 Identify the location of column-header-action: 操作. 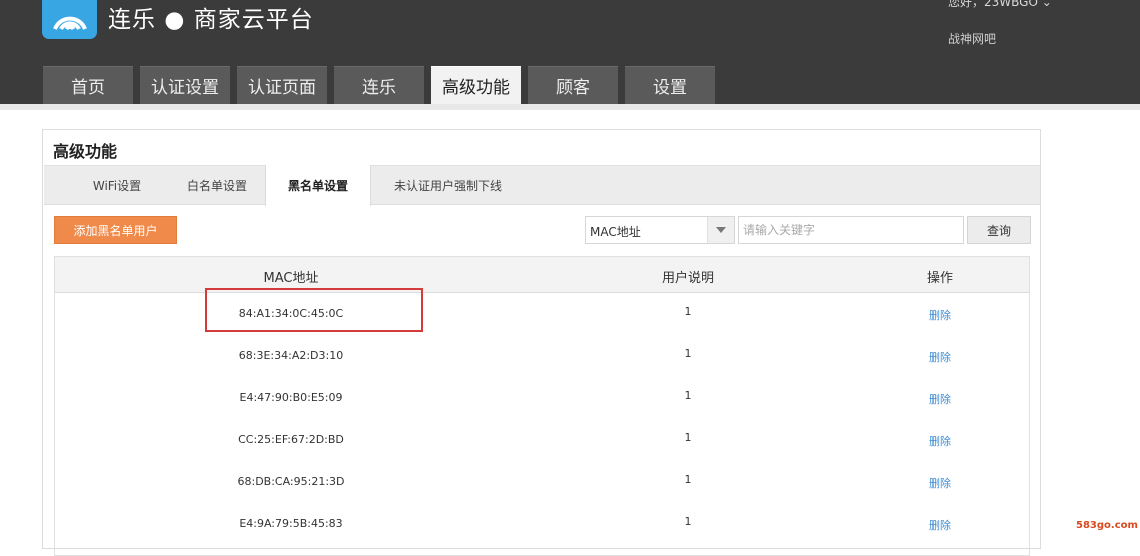
(940, 278).